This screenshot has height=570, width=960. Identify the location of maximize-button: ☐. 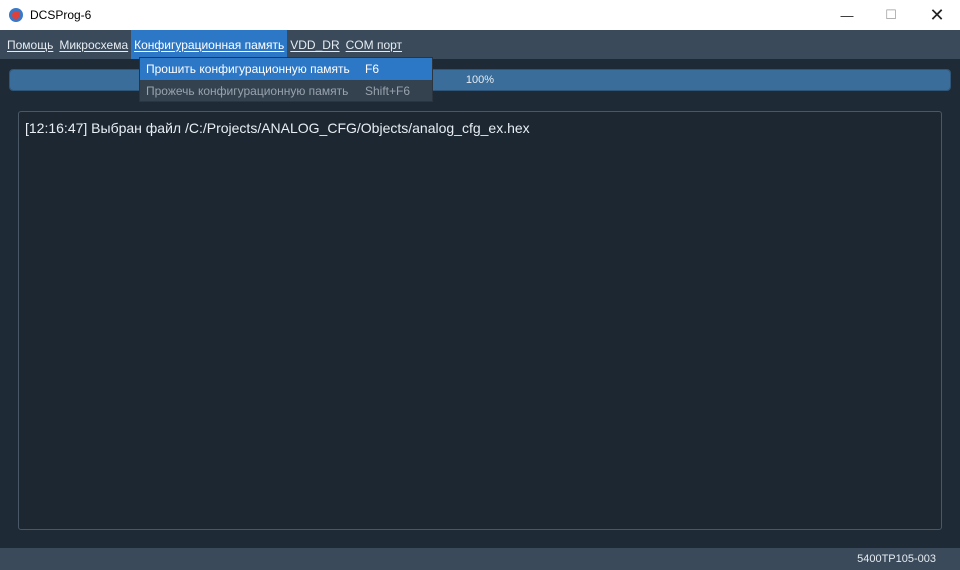
(891, 15).